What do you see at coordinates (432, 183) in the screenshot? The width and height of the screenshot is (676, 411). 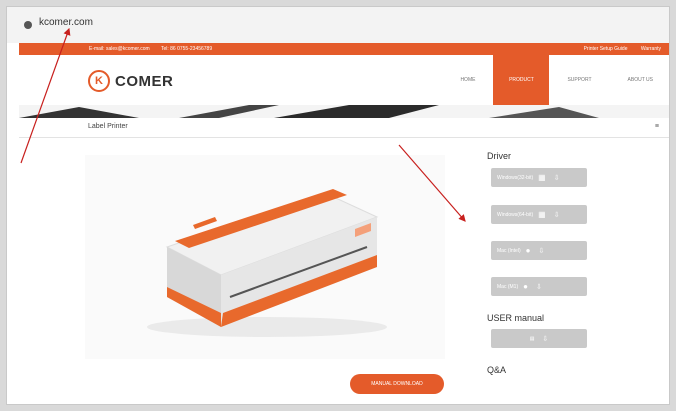 I see `arrow-to-drivers` at bounding box center [432, 183].